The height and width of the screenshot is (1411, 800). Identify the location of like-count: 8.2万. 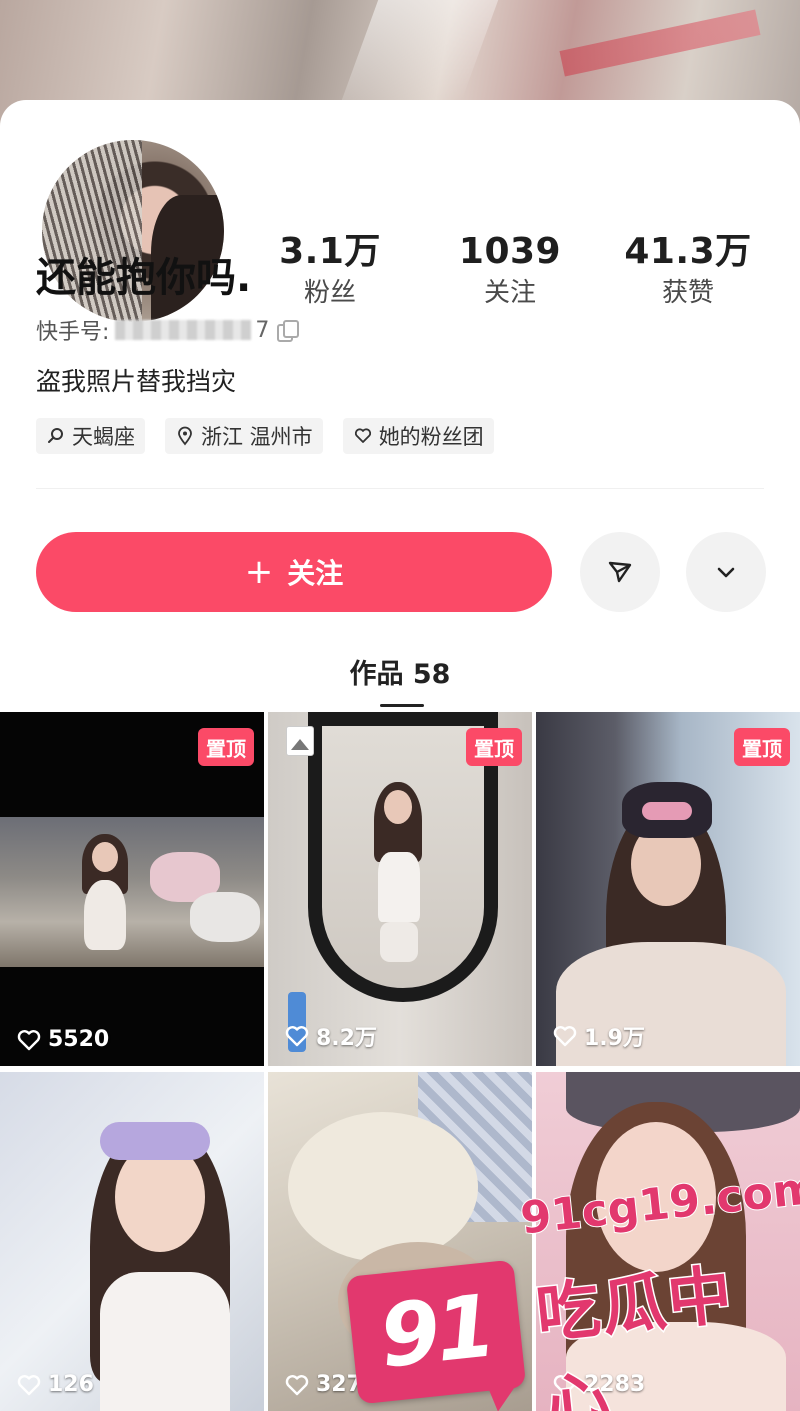
(330, 1036).